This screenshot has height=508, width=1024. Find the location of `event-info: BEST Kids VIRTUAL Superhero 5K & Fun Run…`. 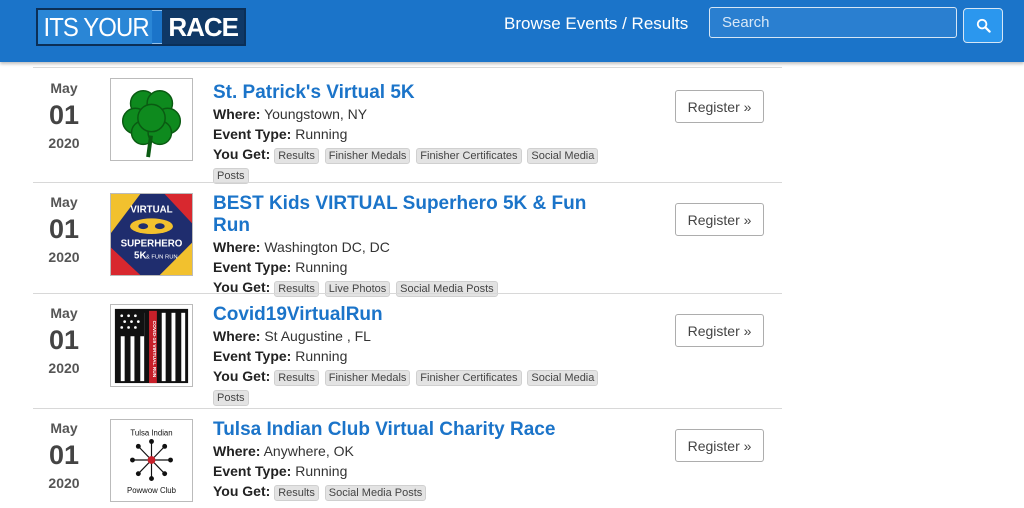

event-info: BEST Kids VIRTUAL Superhero 5K & Fun Run… is located at coordinates (413, 245).